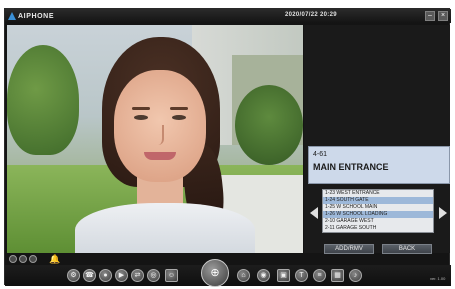  I want to click on bottom-toolbar: ⊕ ver. 1.00 ⚙ ☎ ● ▶ ⇄ ◎ ☺ ⌂ ◉ ▣ T ≡ ▦ ♪, so click(228, 273).